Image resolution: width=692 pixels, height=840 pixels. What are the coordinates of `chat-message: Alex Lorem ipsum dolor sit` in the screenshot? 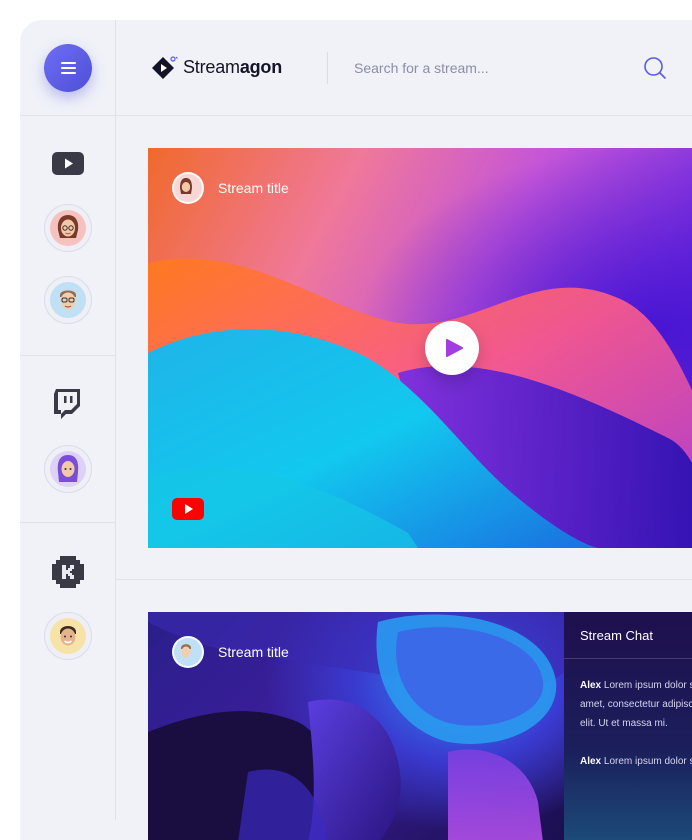 It's located at (636, 761).